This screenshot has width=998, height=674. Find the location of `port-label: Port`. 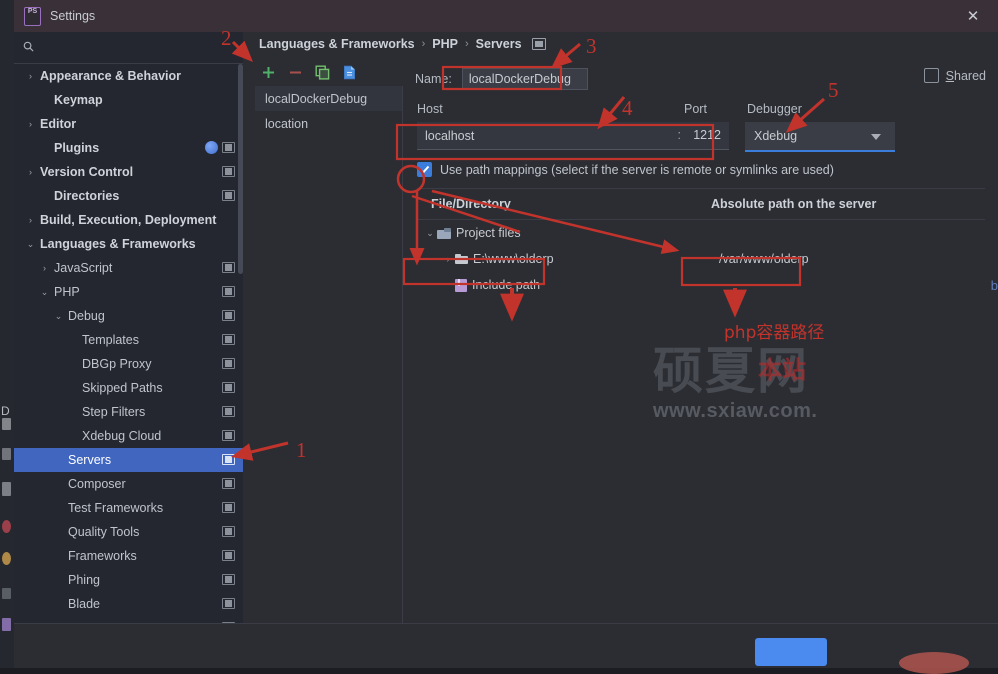

port-label: Port is located at coordinates (695, 109).